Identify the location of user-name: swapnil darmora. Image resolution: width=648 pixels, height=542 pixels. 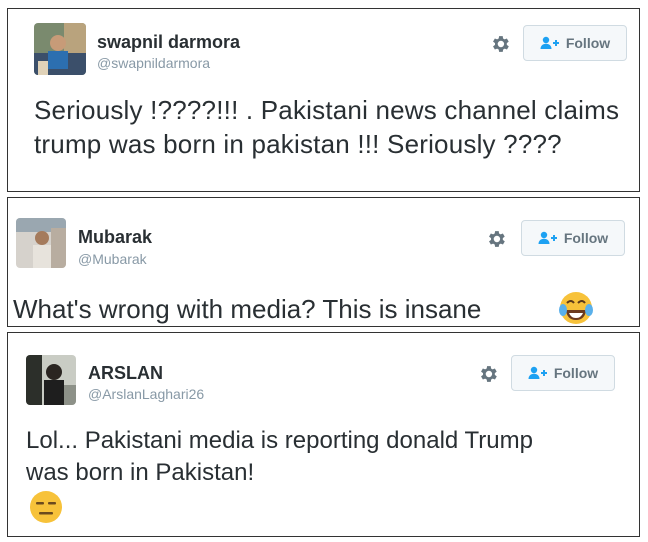
(168, 42).